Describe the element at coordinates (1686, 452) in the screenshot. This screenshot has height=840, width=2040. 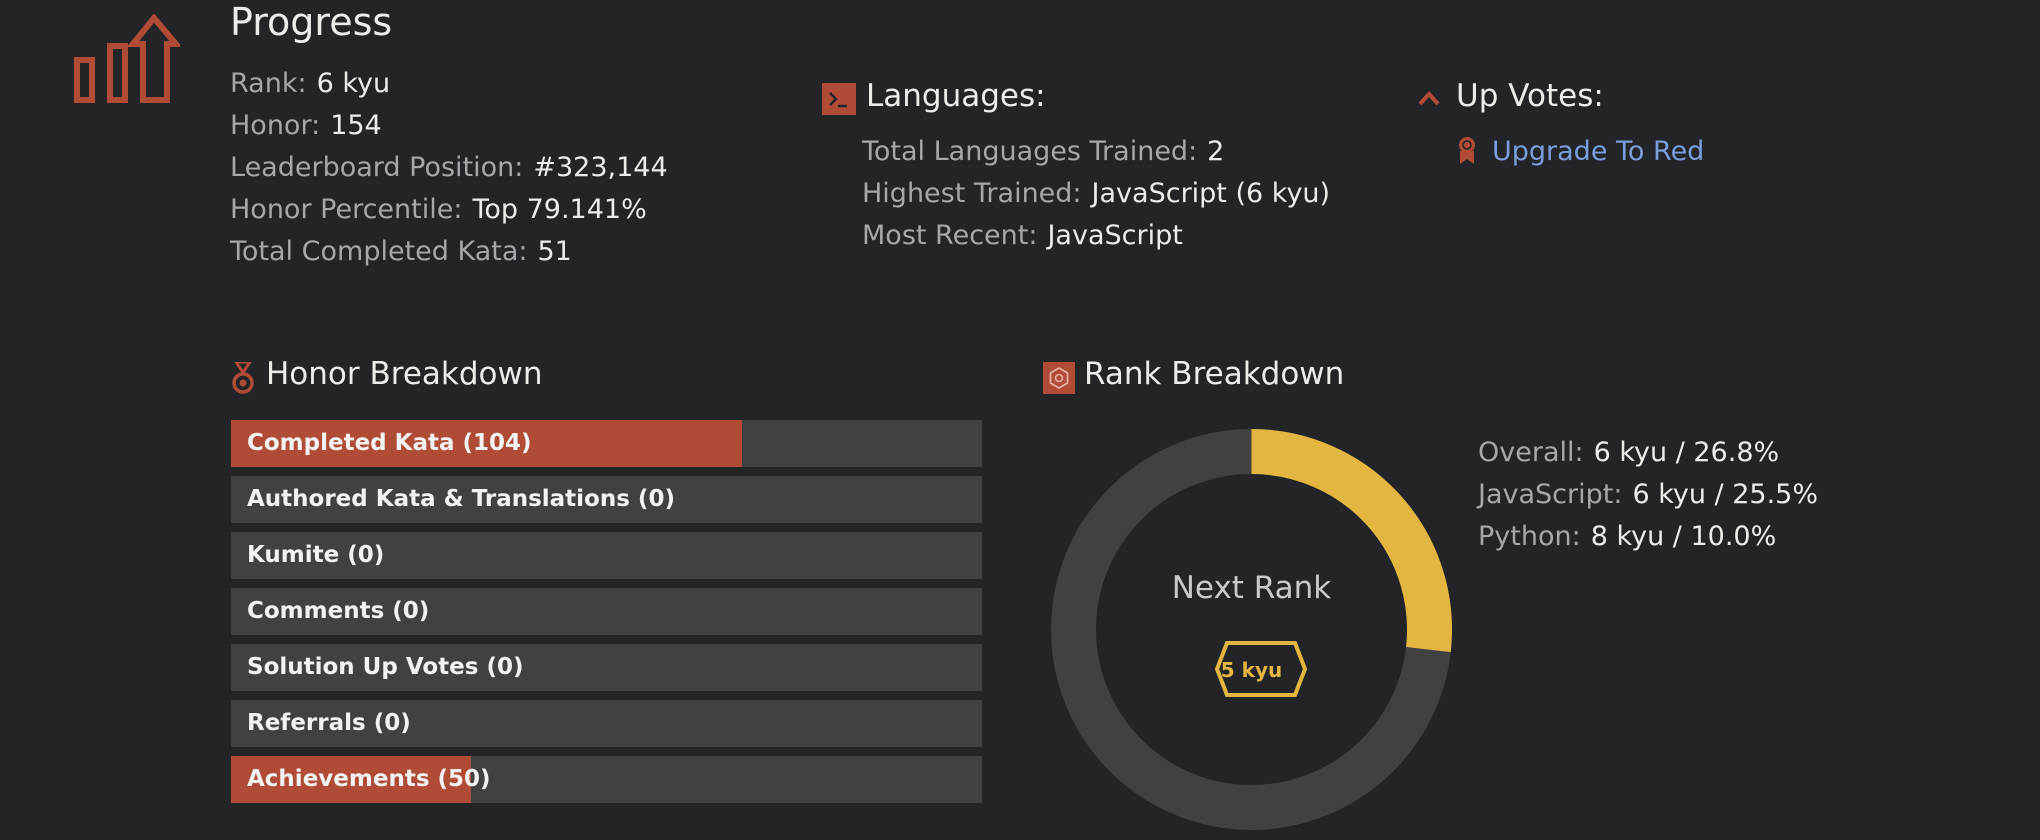
I see `stat-value: 6 kyu / 26.8%` at that location.